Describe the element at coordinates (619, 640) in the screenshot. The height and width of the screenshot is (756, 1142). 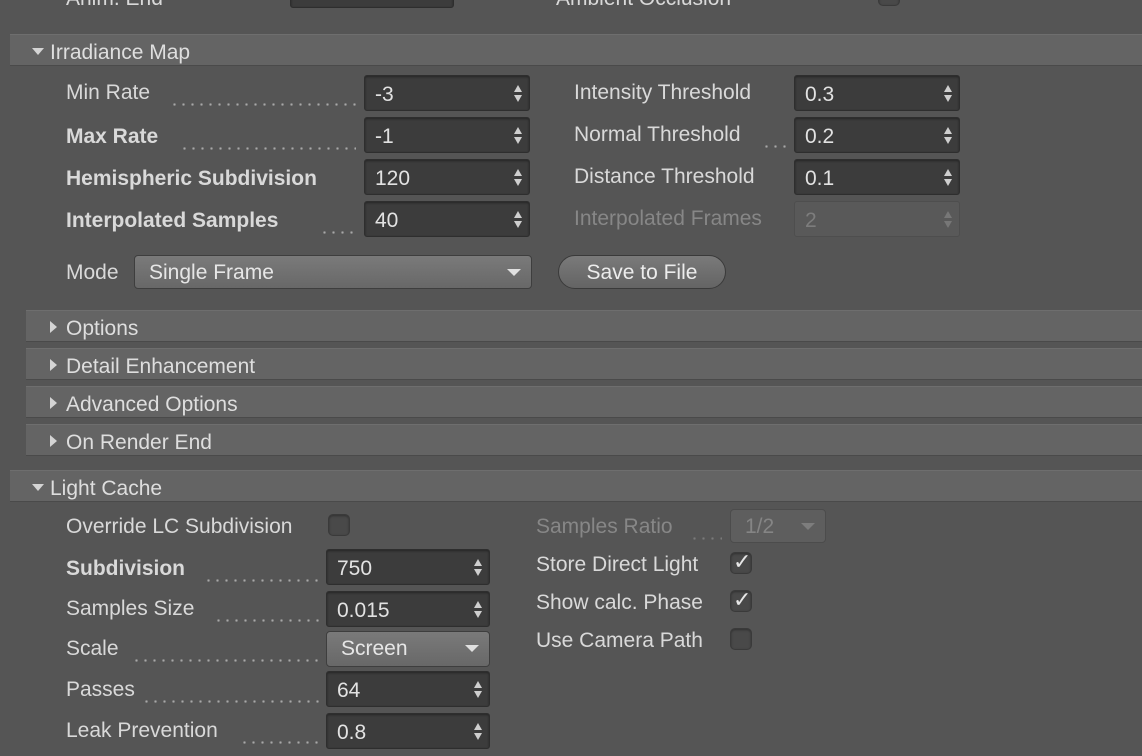
I see `use-camera-path-label: Use Camera Path` at that location.